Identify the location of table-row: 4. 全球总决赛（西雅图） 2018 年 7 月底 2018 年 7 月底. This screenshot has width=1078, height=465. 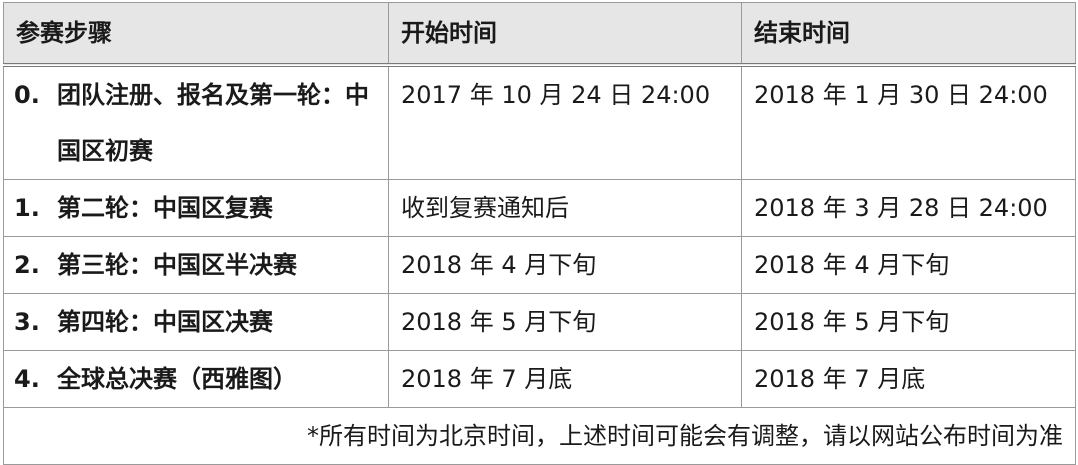
(539, 379).